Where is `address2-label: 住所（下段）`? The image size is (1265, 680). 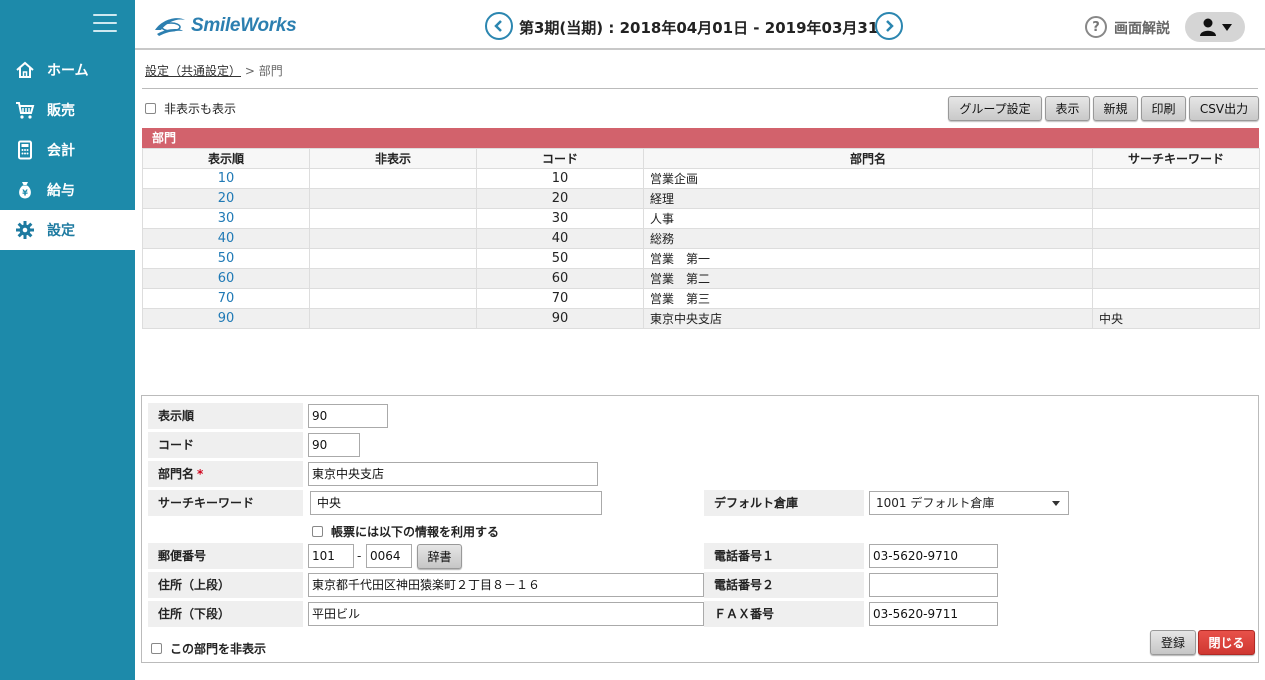
address2-label: 住所（下段） is located at coordinates (225, 614).